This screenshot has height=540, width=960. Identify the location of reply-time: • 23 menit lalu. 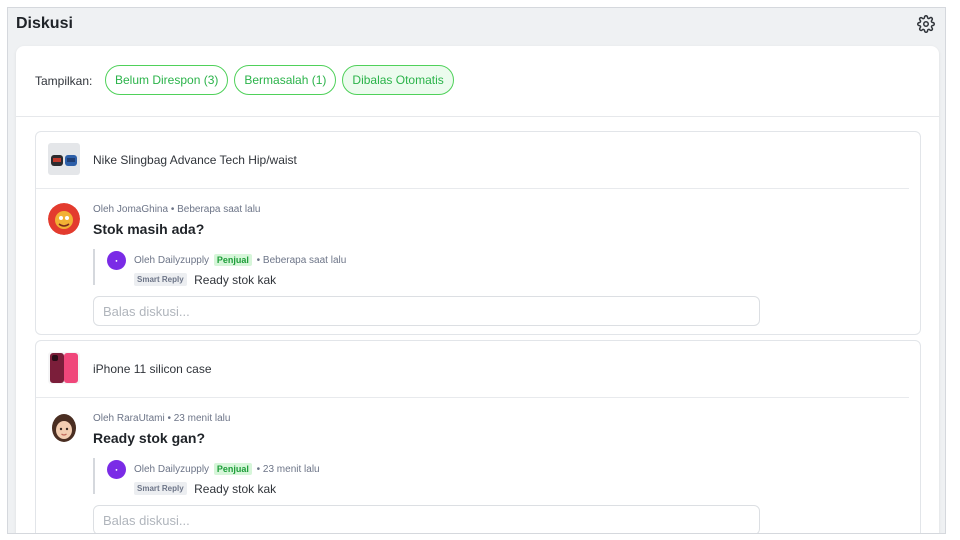
(288, 469).